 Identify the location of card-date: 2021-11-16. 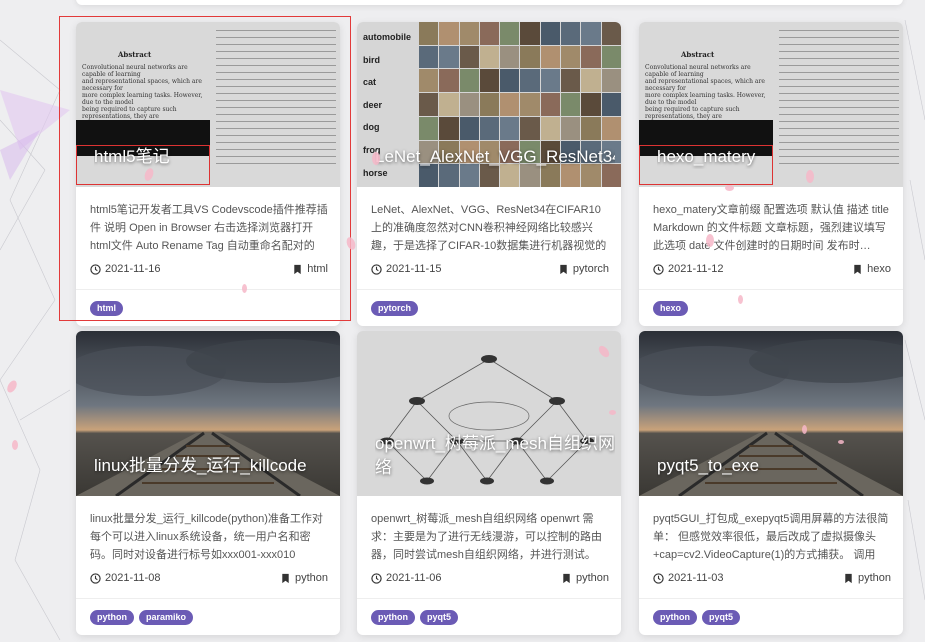
(125, 269).